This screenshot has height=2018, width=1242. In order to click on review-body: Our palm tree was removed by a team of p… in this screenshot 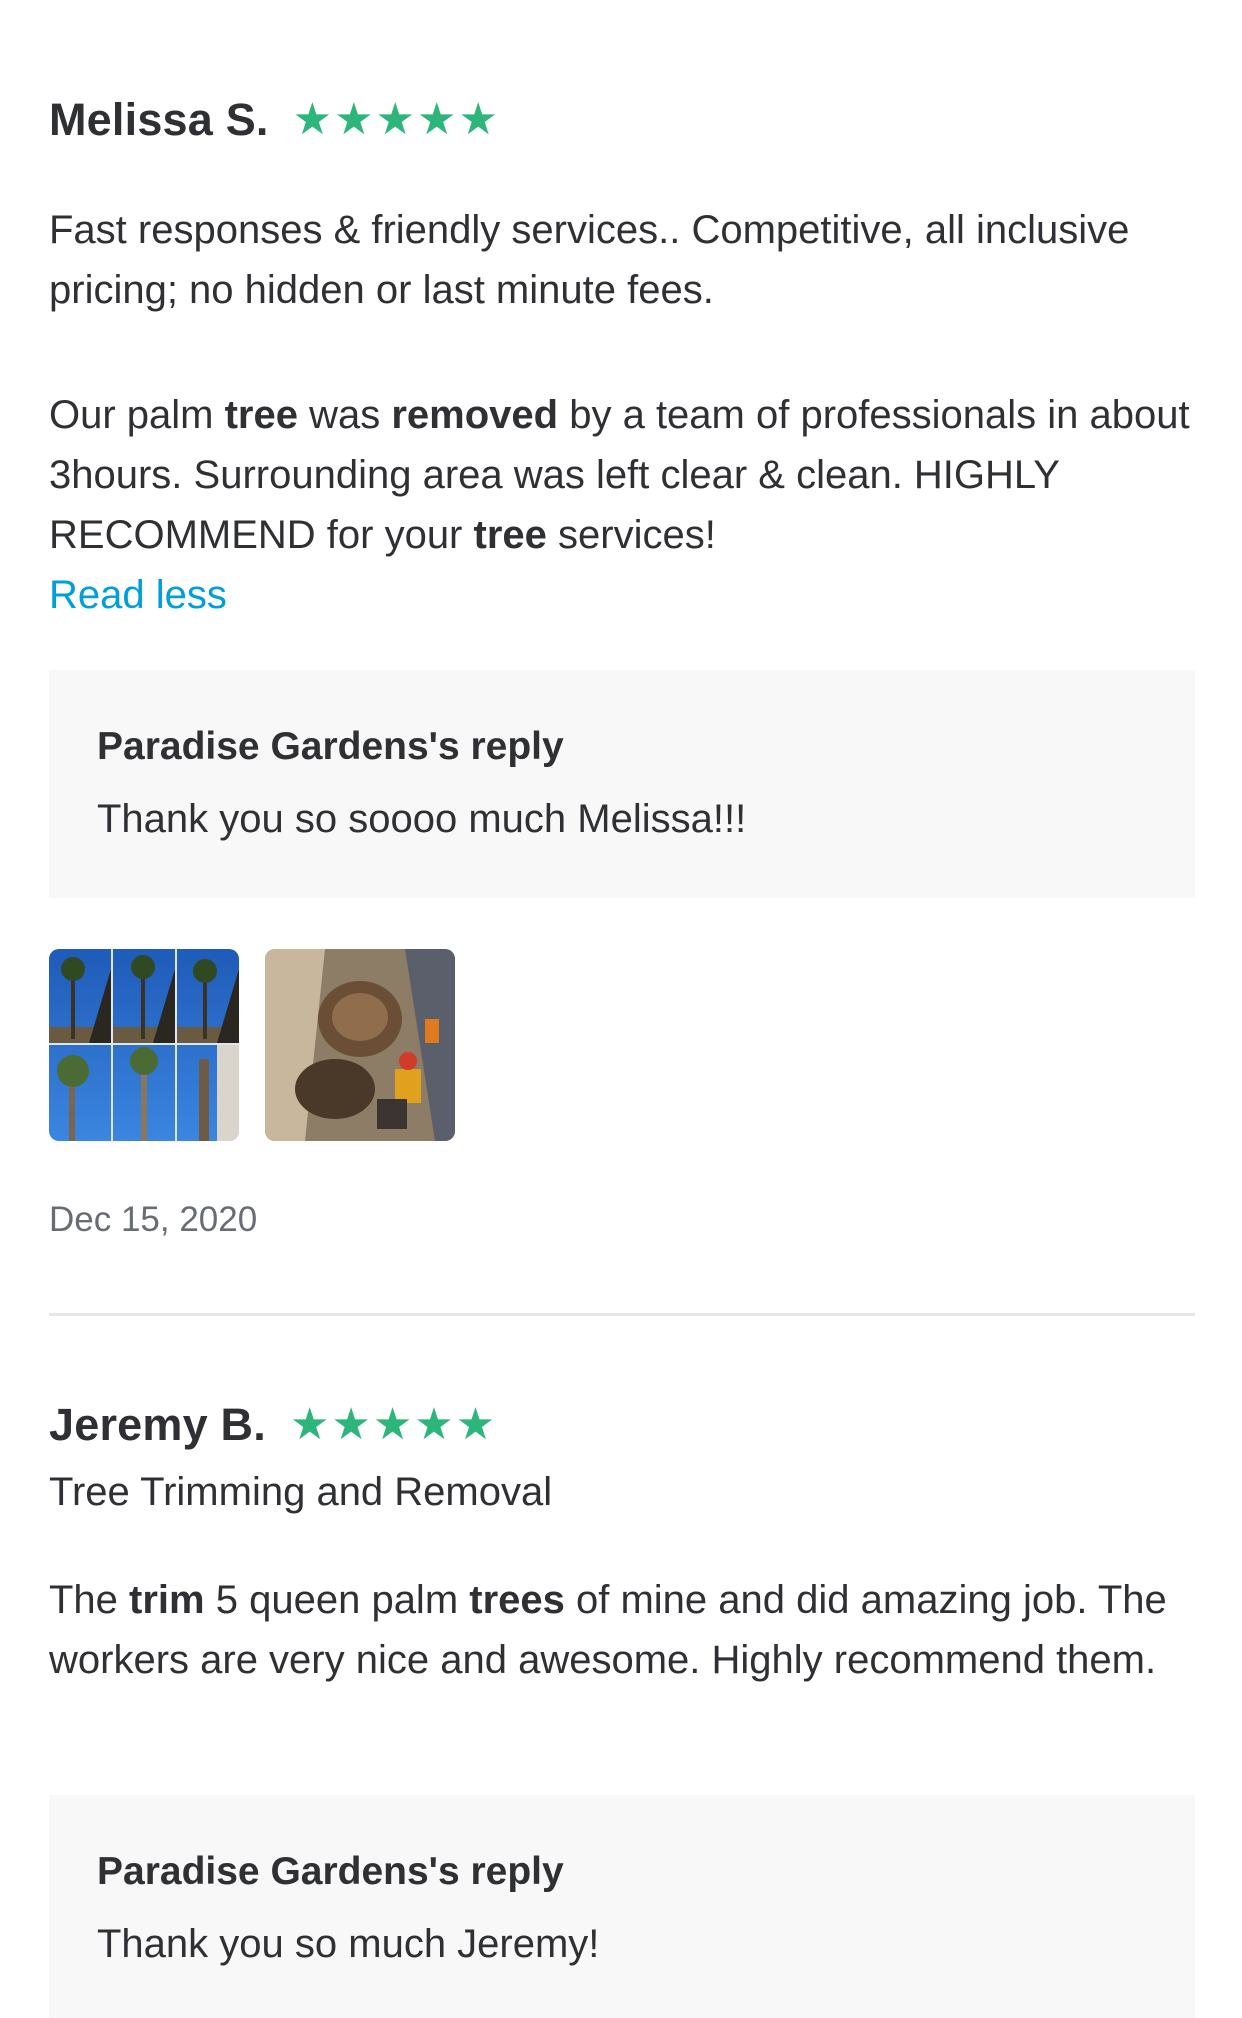, I will do `click(622, 475)`.